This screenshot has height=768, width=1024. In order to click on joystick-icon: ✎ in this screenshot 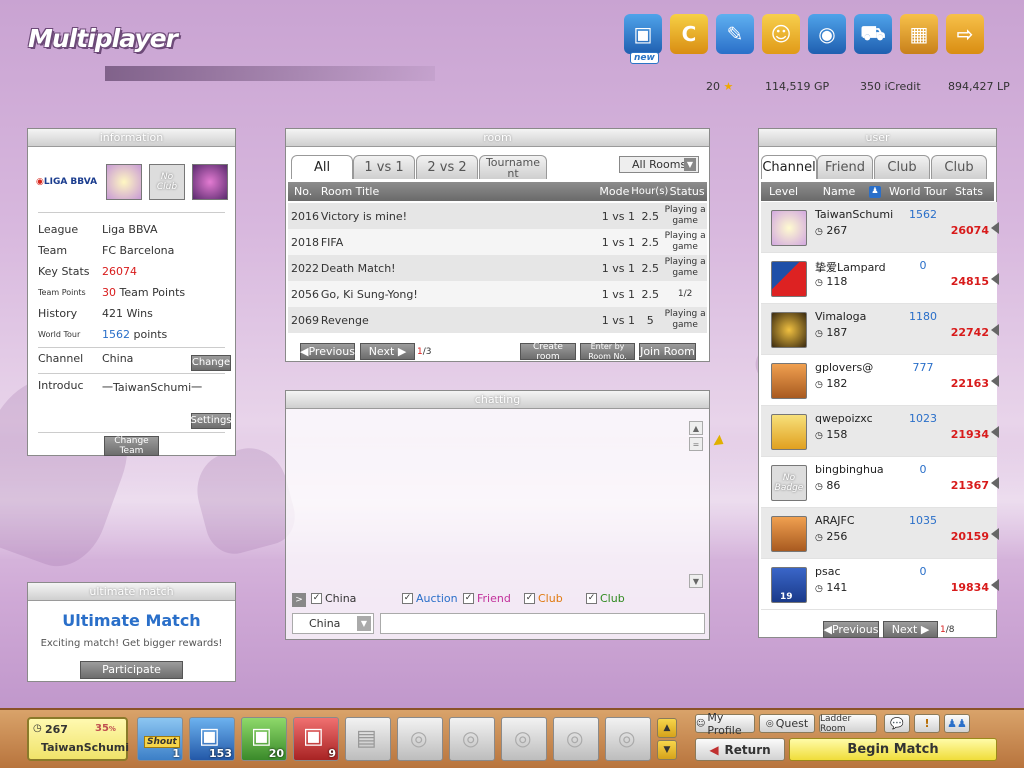, I will do `click(735, 34)`.